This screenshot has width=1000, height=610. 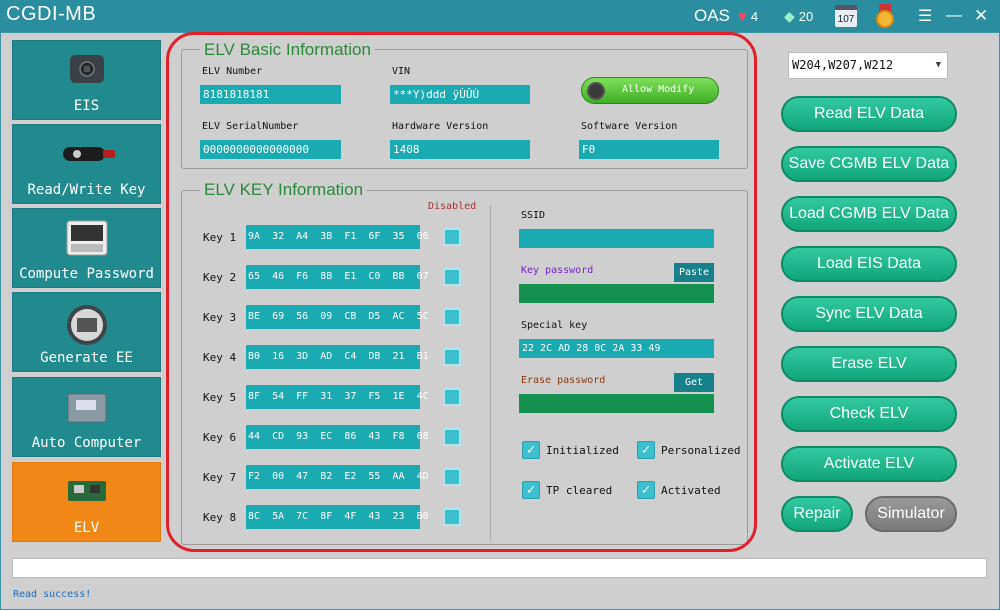 What do you see at coordinates (284, 190) in the screenshot?
I see `key-info-title: ELV KEY Information` at bounding box center [284, 190].